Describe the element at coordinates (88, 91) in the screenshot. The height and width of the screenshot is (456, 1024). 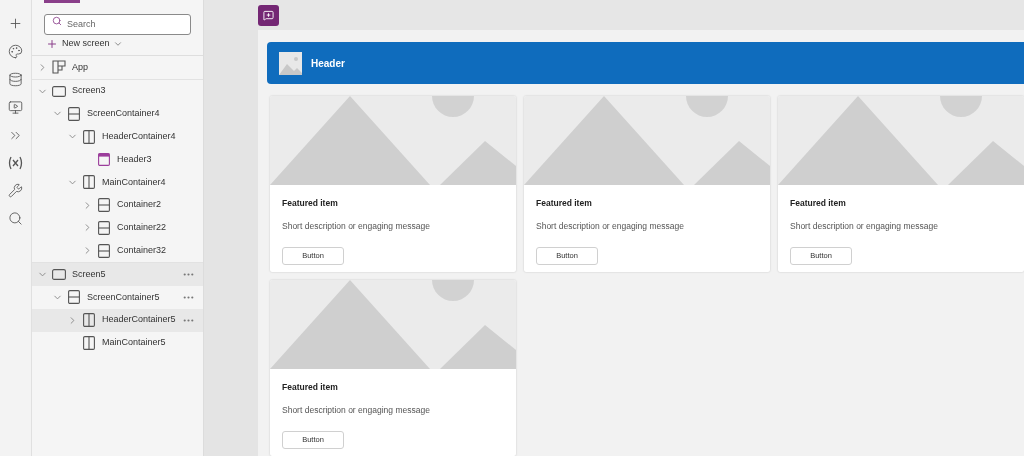
I see `tree-item-label: Screen3` at that location.